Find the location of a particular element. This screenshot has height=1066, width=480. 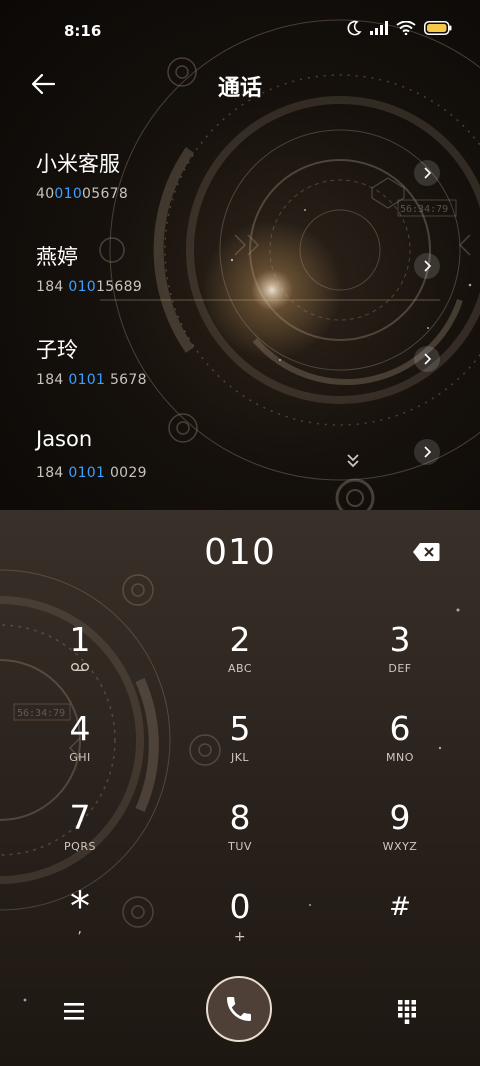

key-letters: JKL is located at coordinates (240, 757).